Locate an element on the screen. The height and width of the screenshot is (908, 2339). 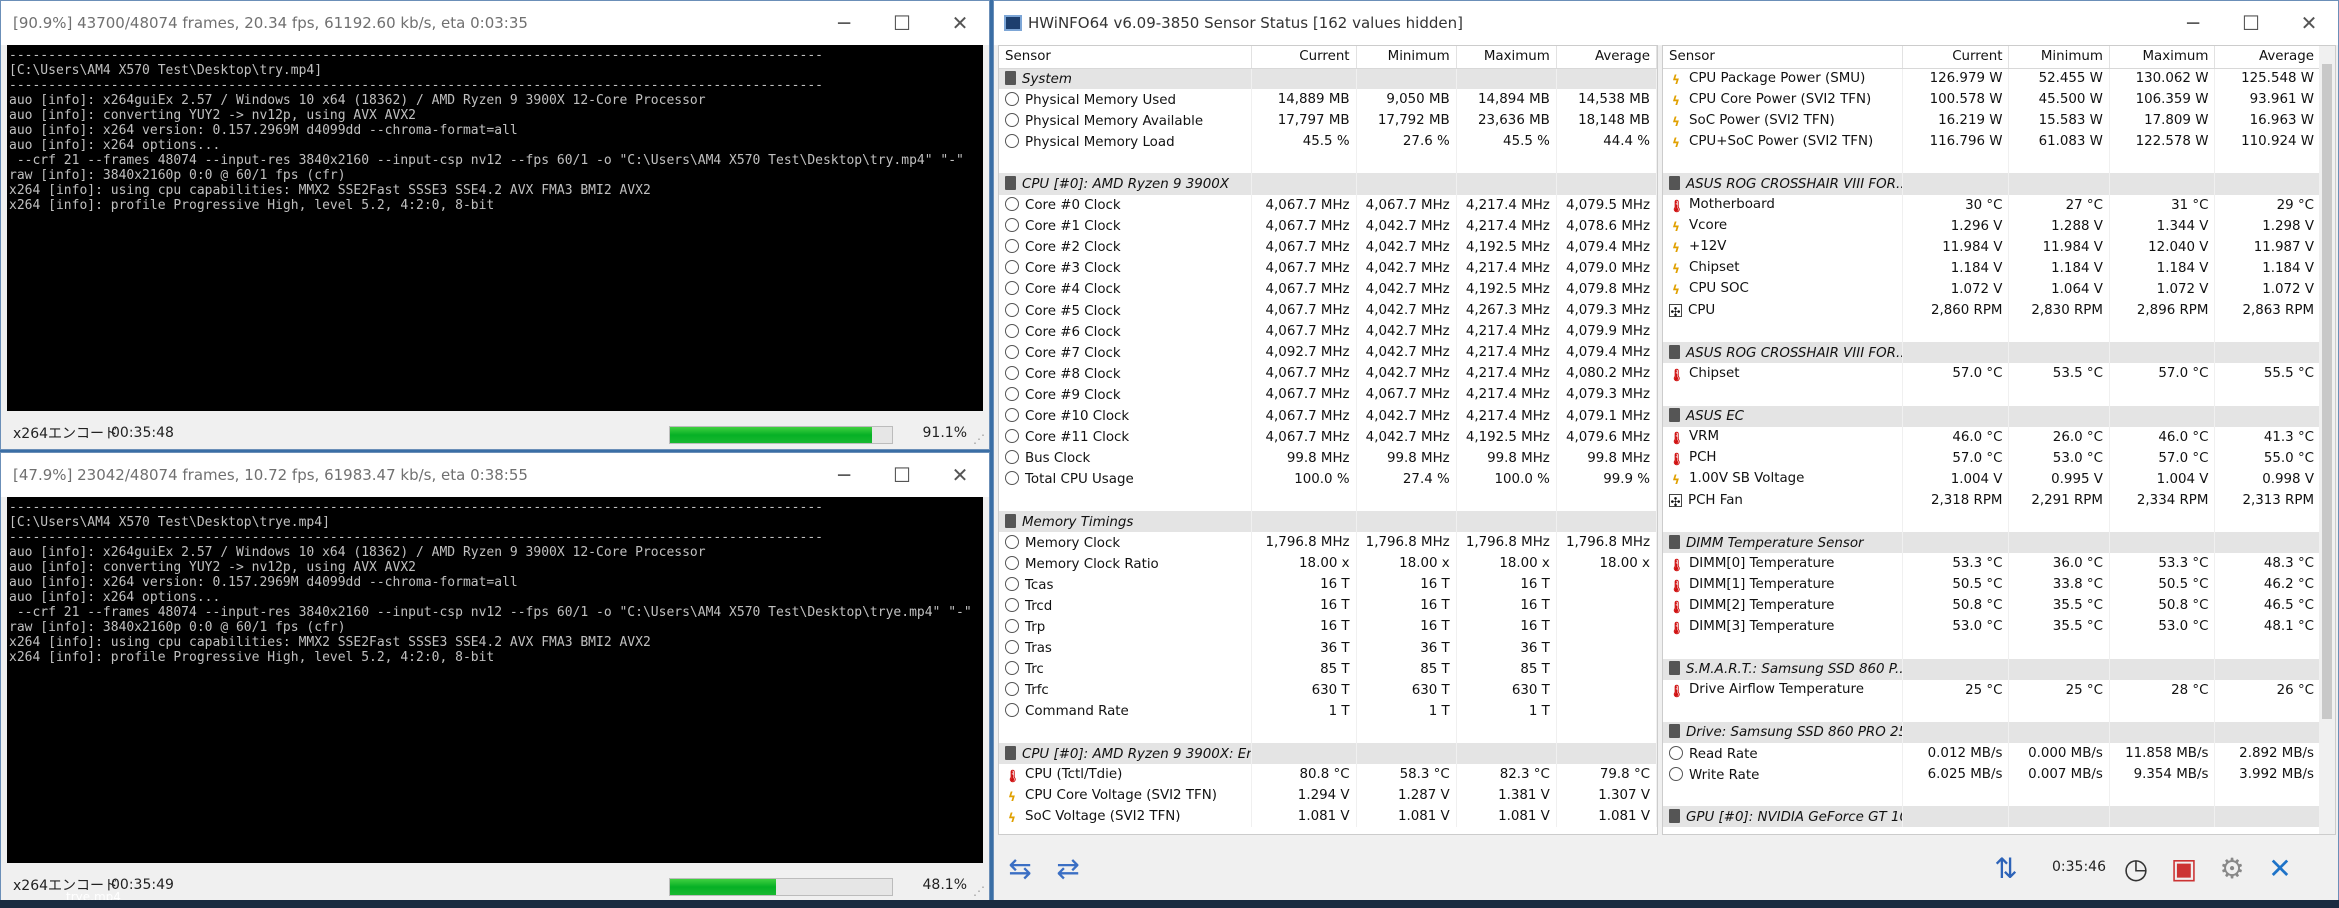
scroll-right-icon: ⇄ is located at coordinates (1068, 868).